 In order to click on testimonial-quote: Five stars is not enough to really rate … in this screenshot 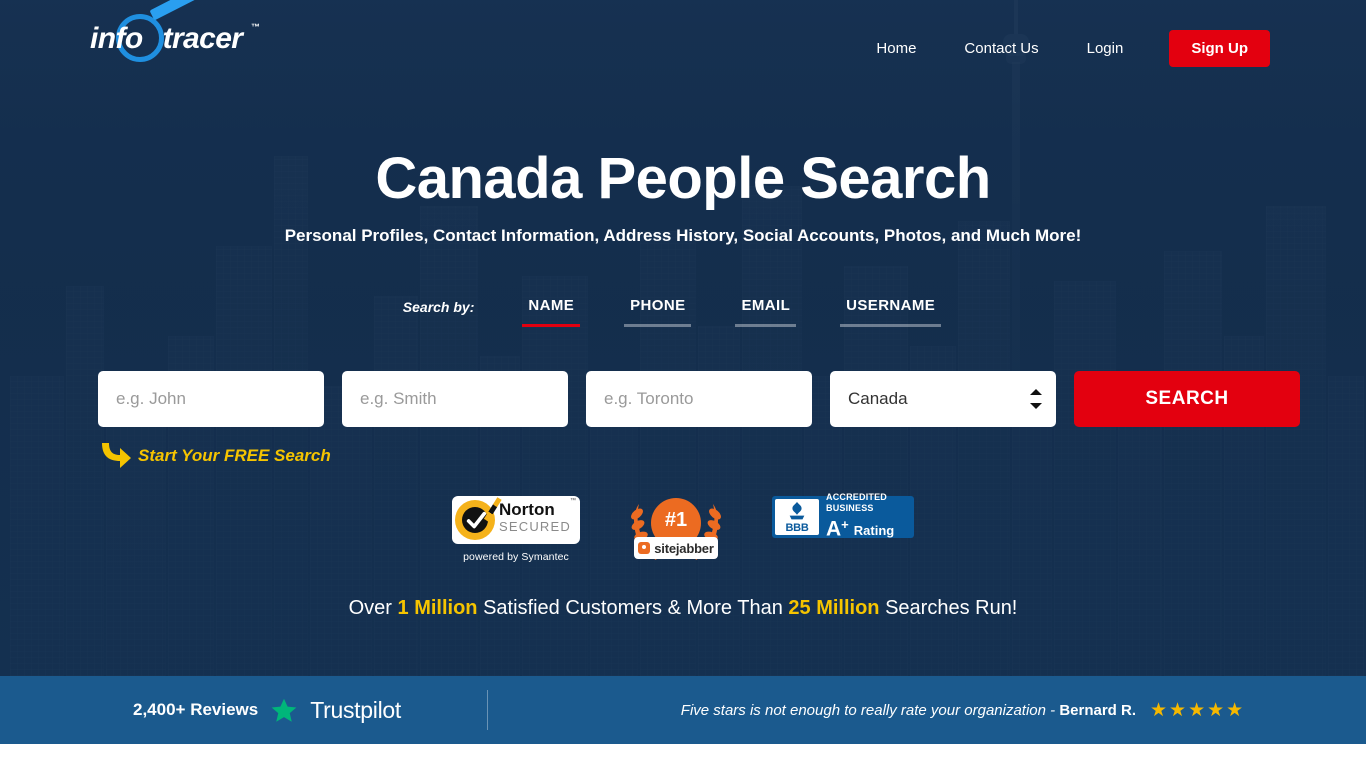, I will do `click(908, 710)`.